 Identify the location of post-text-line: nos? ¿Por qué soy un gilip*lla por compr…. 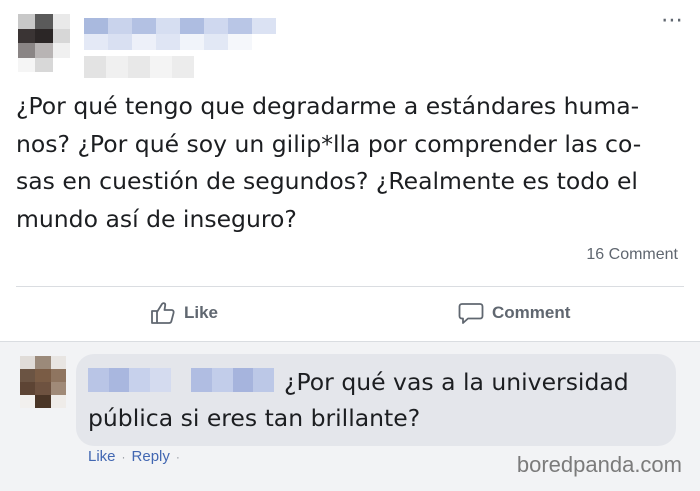
(329, 143).